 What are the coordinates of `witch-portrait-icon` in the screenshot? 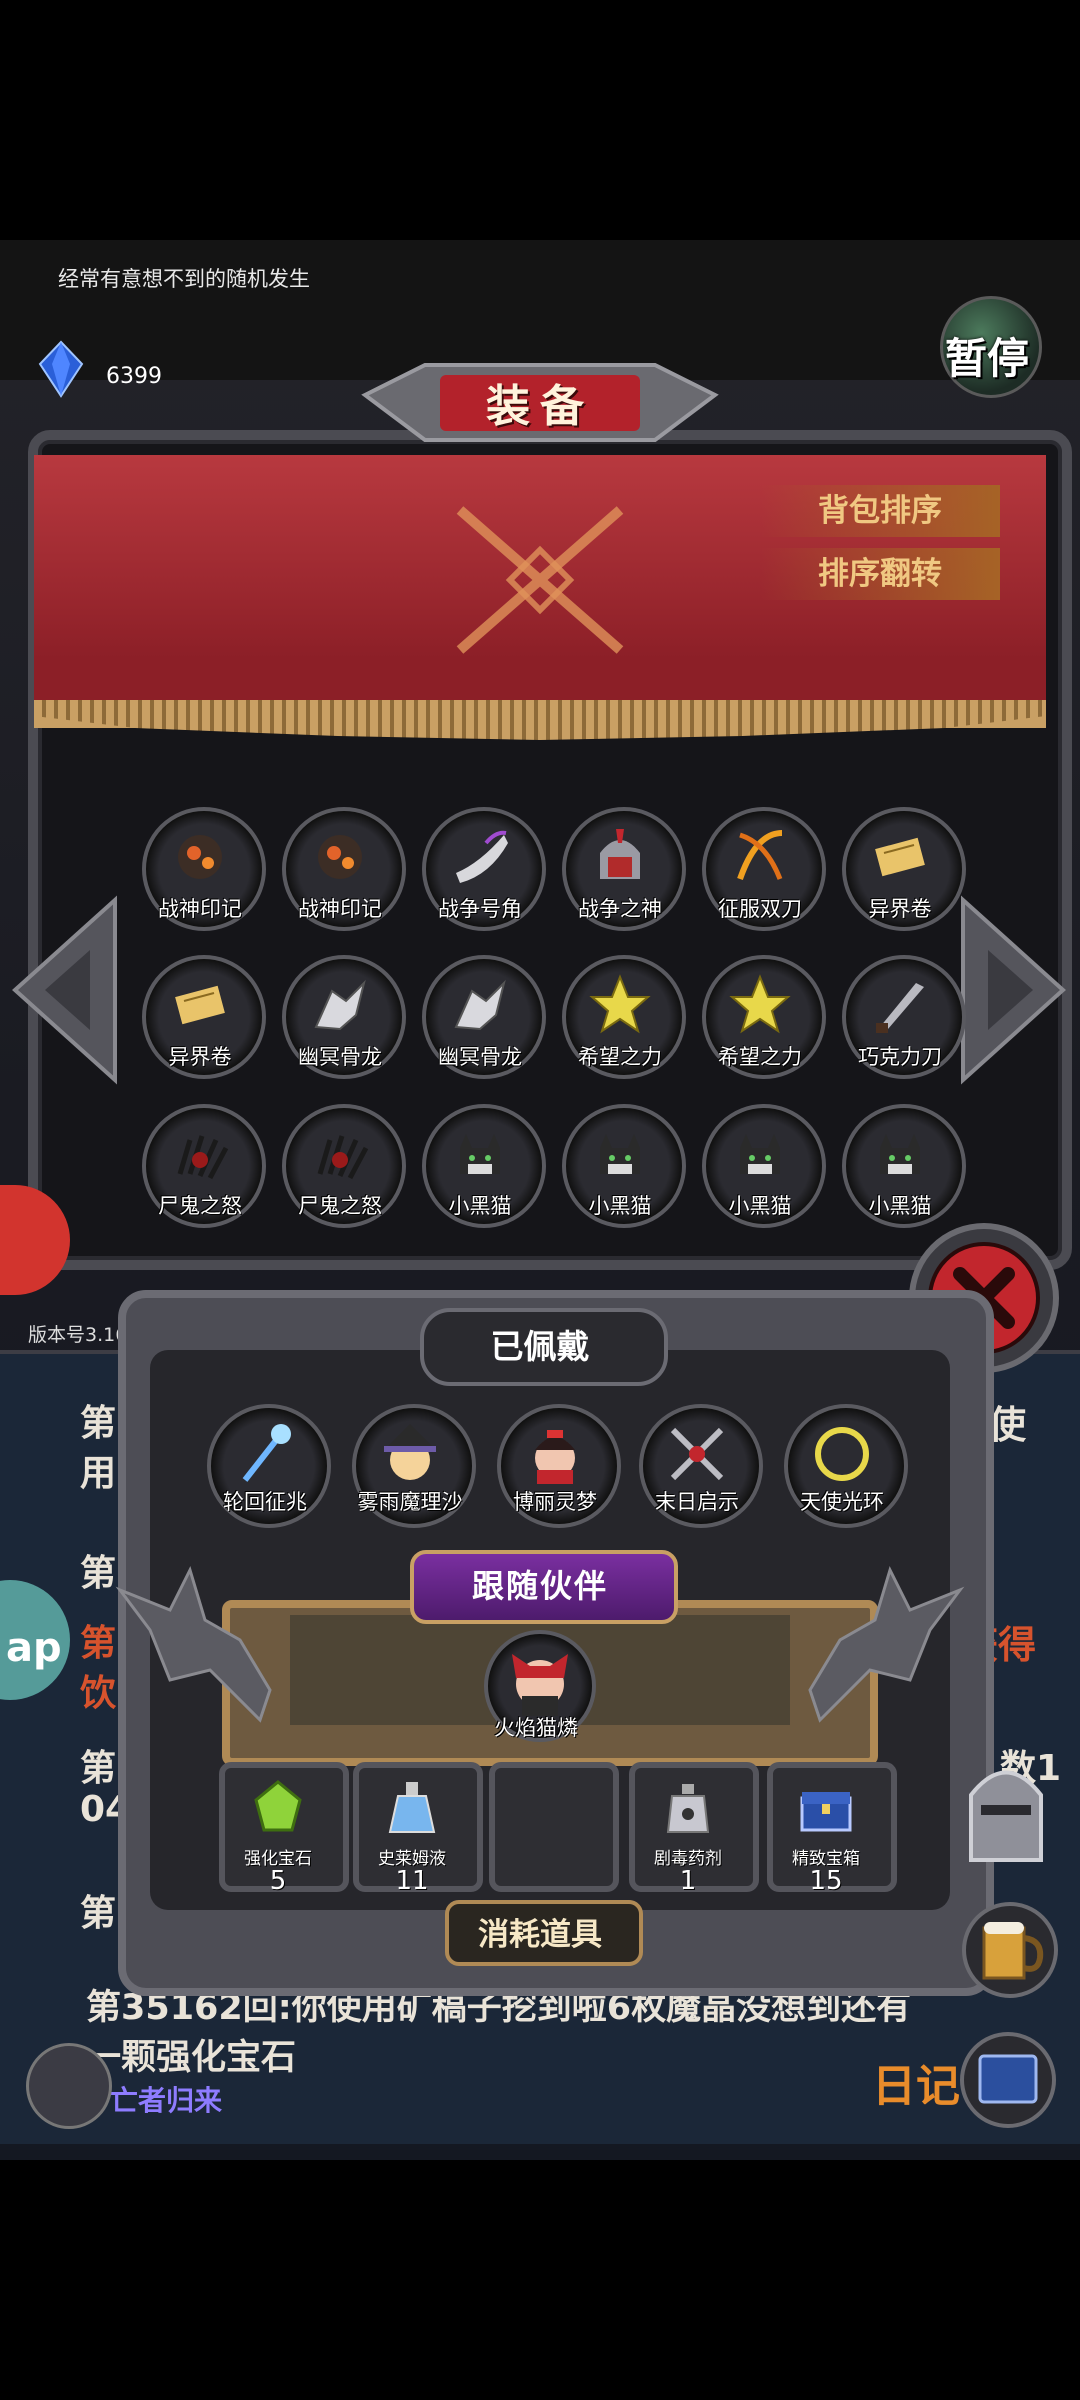 It's located at (410, 1456).